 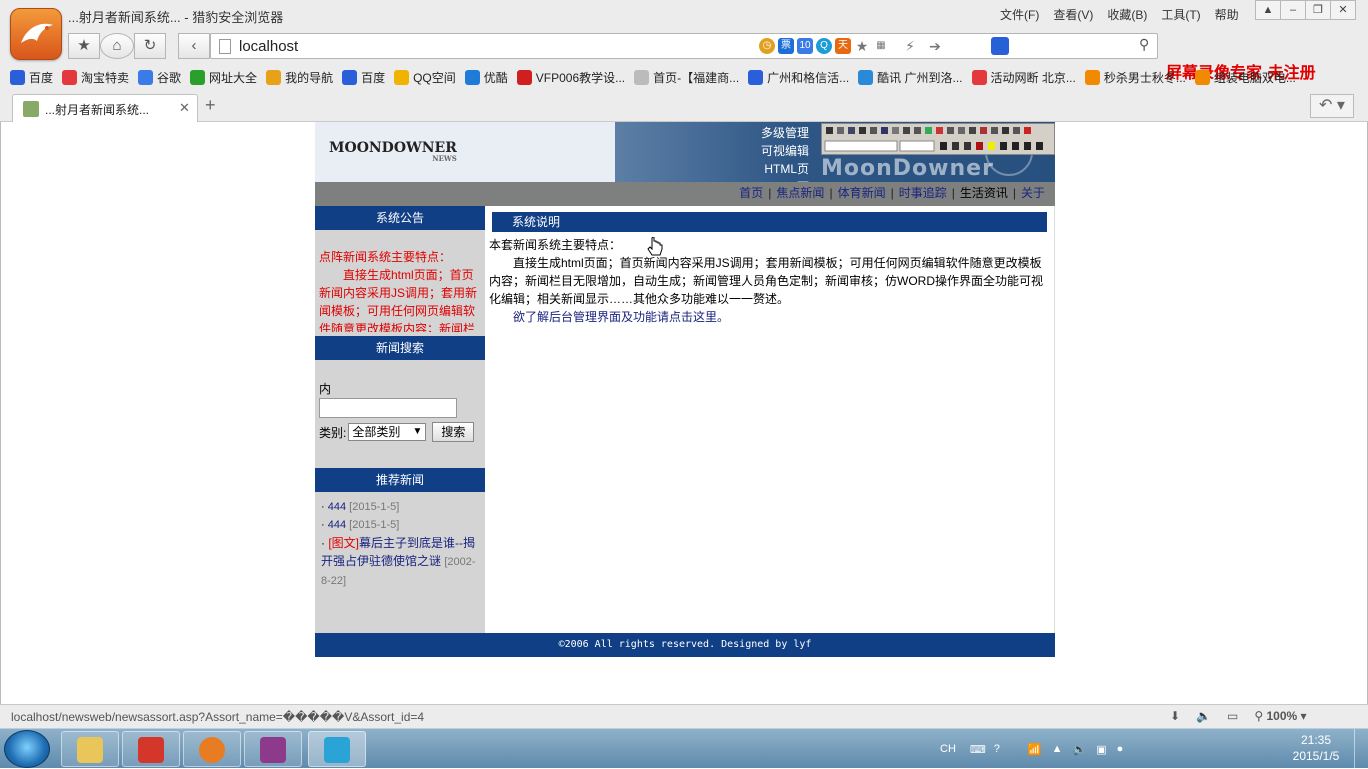 I want to click on bookmark-item: QQ空间, so click(x=425, y=77).